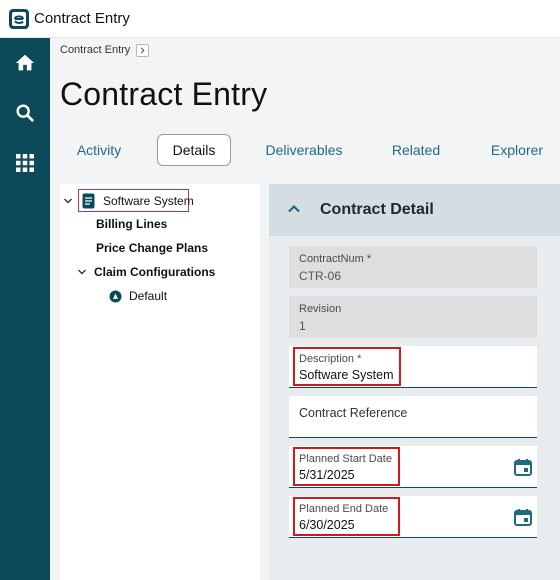  Describe the element at coordinates (416, 150) in the screenshot. I see `tab-related: Related` at that location.